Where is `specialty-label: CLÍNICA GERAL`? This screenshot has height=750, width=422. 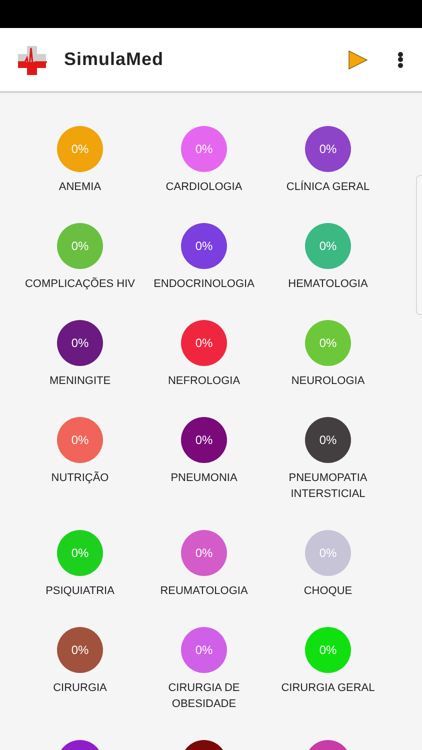 specialty-label: CLÍNICA GERAL is located at coordinates (328, 187).